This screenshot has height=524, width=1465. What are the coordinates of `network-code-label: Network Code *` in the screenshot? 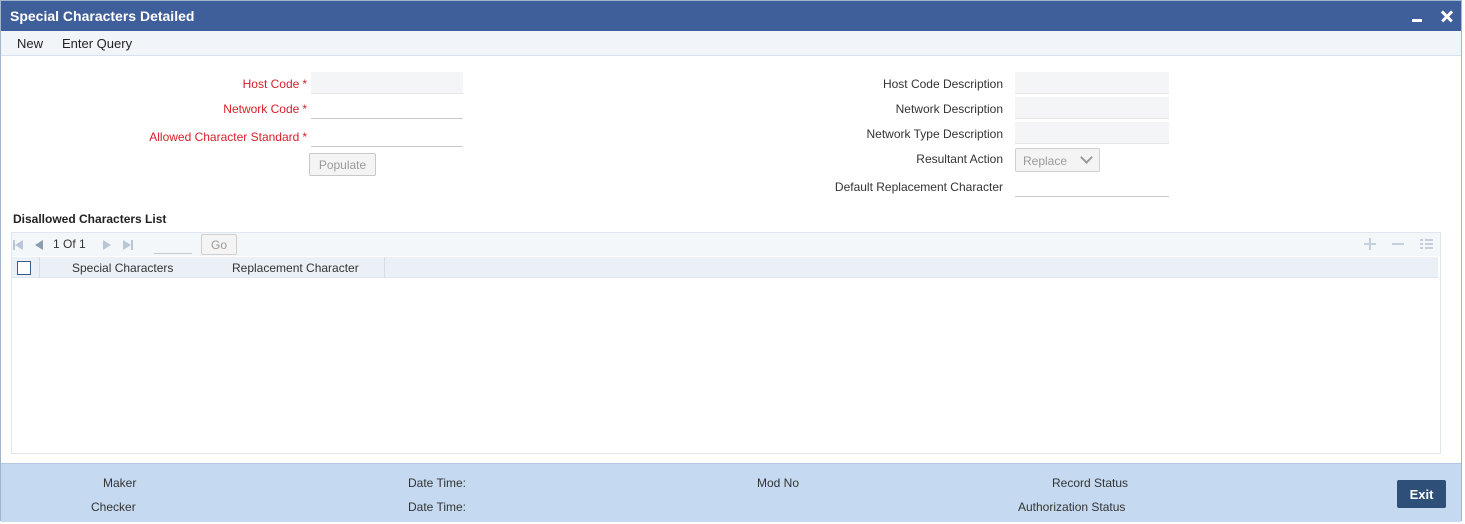 It's located at (202, 109).